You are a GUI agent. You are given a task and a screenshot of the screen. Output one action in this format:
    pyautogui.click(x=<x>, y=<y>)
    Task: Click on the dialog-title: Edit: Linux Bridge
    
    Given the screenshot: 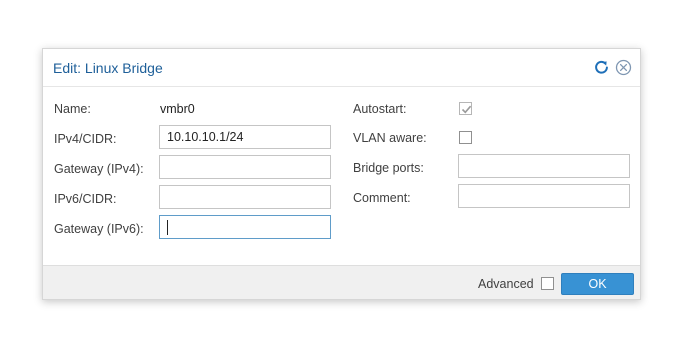 What is the action you would take?
    pyautogui.click(x=108, y=68)
    